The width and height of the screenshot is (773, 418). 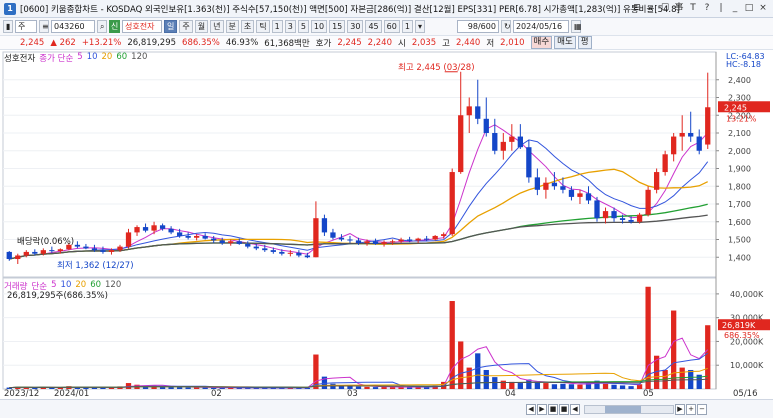 What do you see at coordinates (743, 64) in the screenshot?
I see `corner-label-hc: HC:-8.18` at bounding box center [743, 64].